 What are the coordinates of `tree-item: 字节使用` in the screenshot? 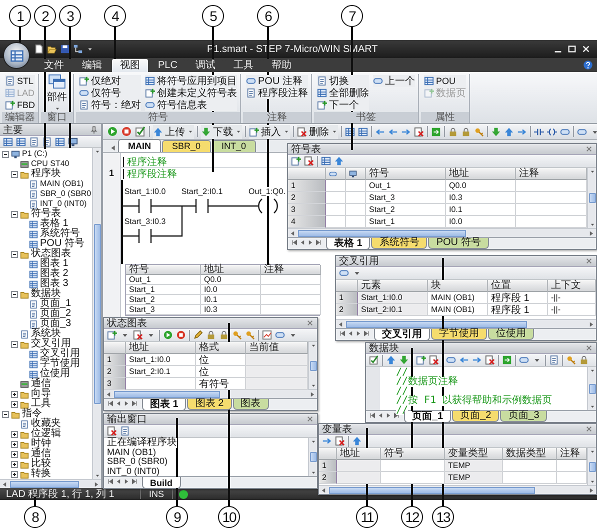 It's located at (60, 364).